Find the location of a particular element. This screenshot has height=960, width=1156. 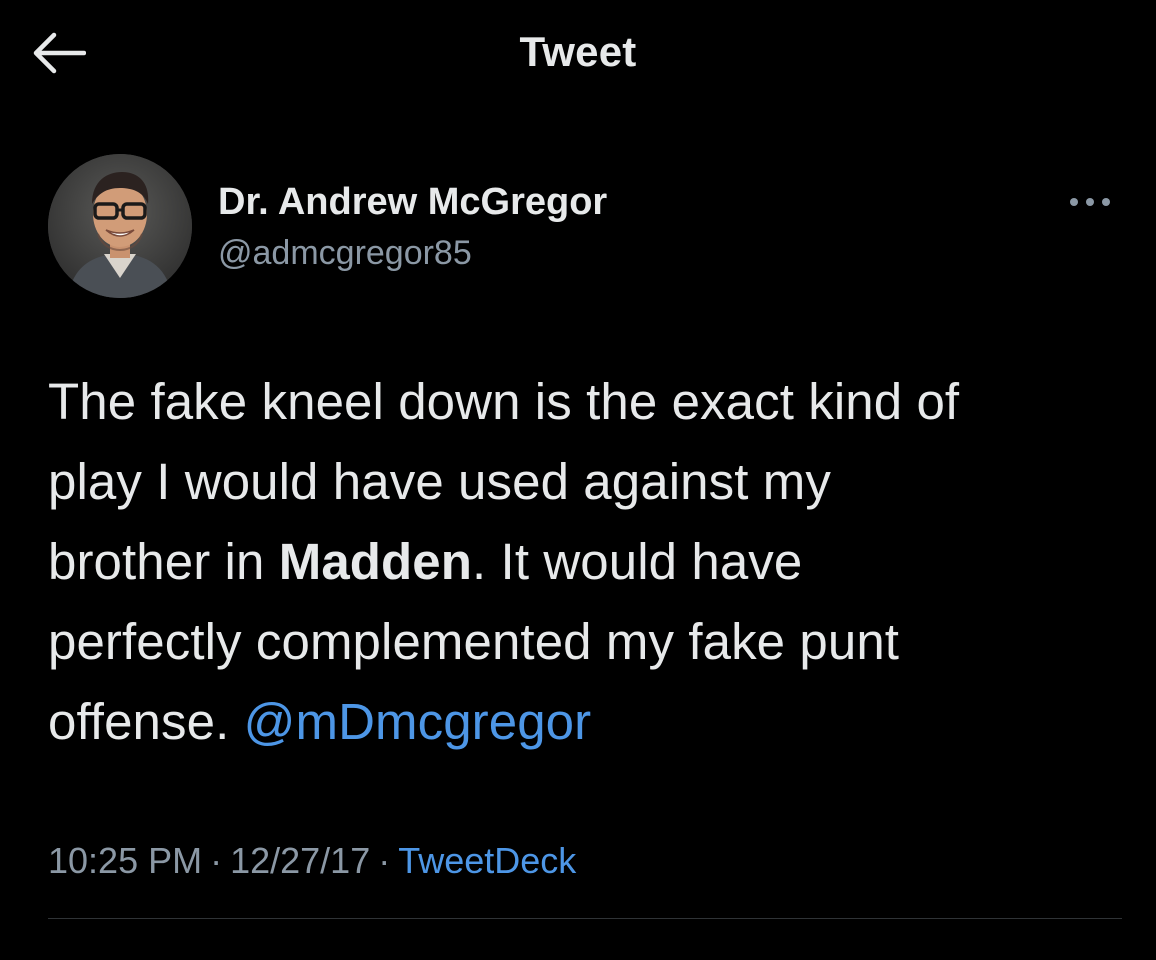

tweet-line: perfectly complemented my fake punt is located at coordinates (474, 641).